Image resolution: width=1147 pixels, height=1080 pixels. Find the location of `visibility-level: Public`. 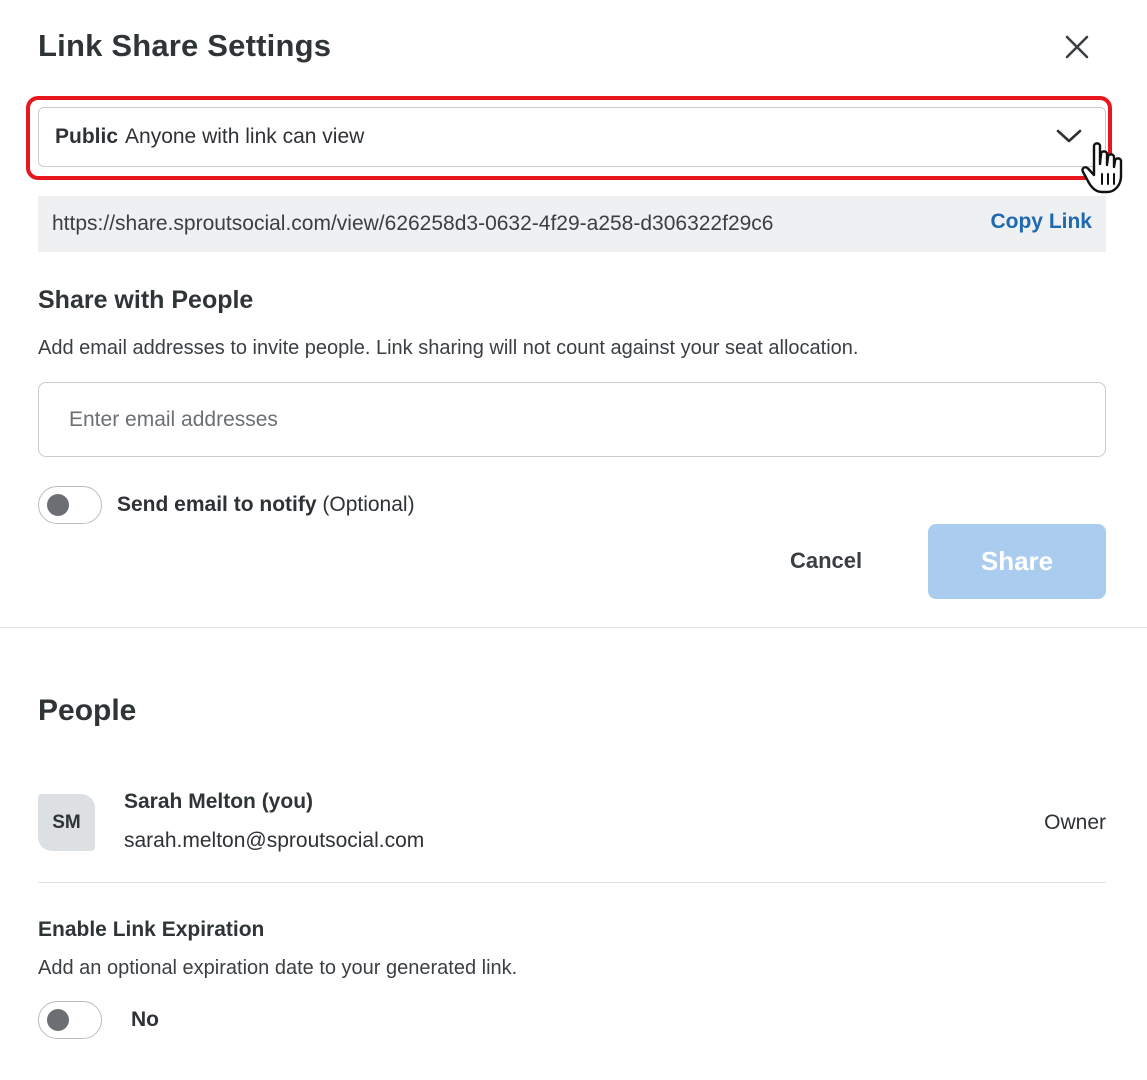

visibility-level: Public is located at coordinates (87, 136).